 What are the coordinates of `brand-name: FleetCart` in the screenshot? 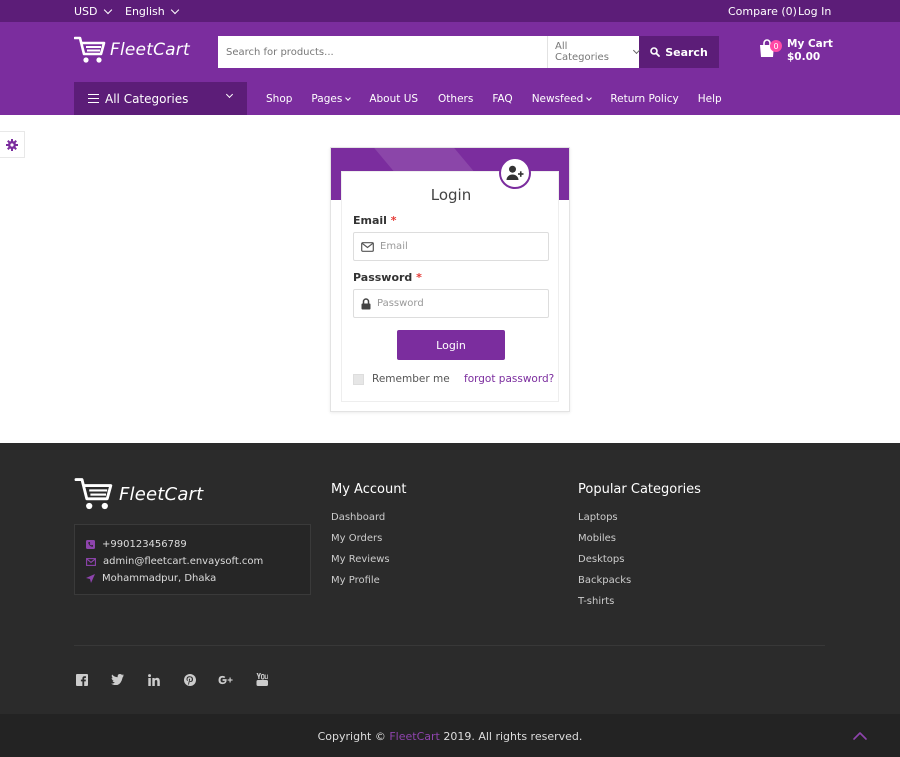 It's located at (150, 50).